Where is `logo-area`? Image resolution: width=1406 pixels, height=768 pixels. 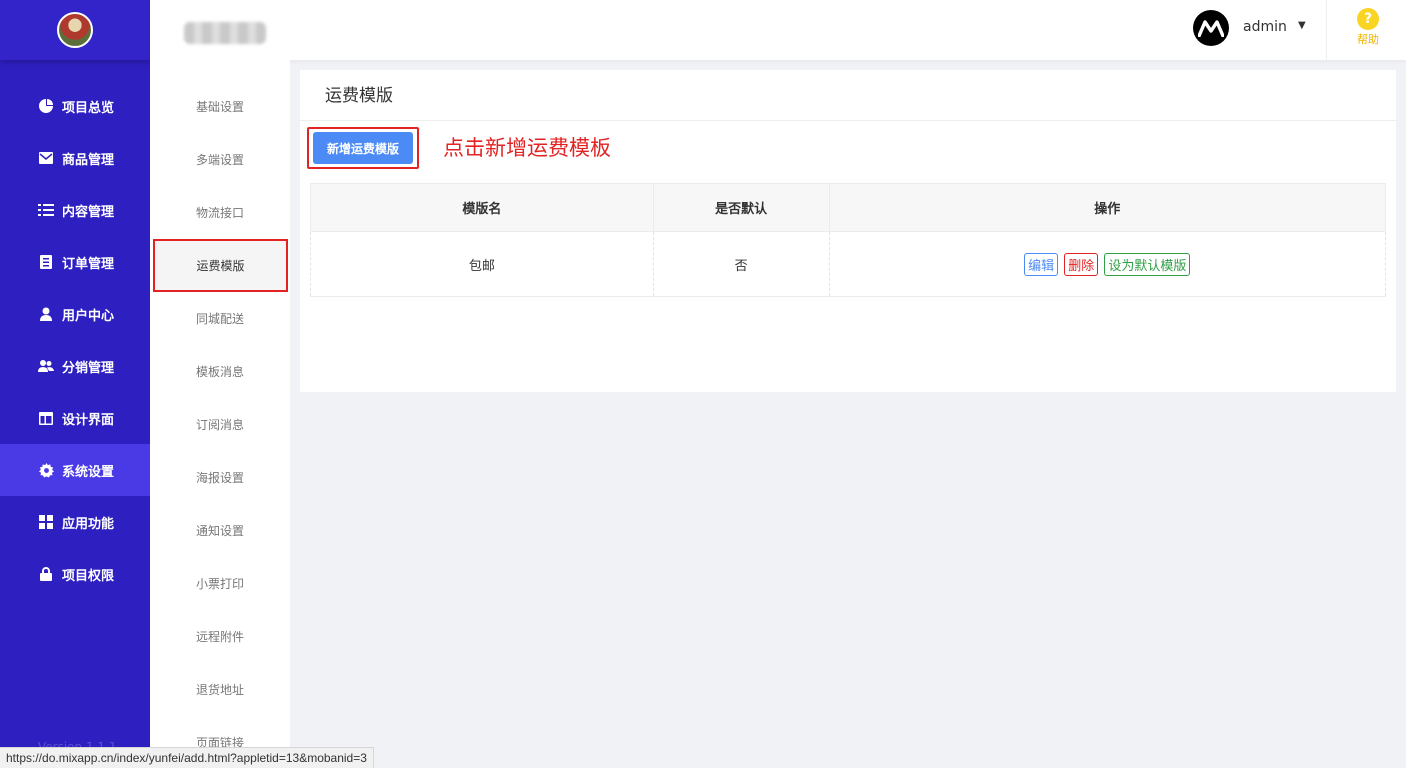 logo-area is located at coordinates (75, 30).